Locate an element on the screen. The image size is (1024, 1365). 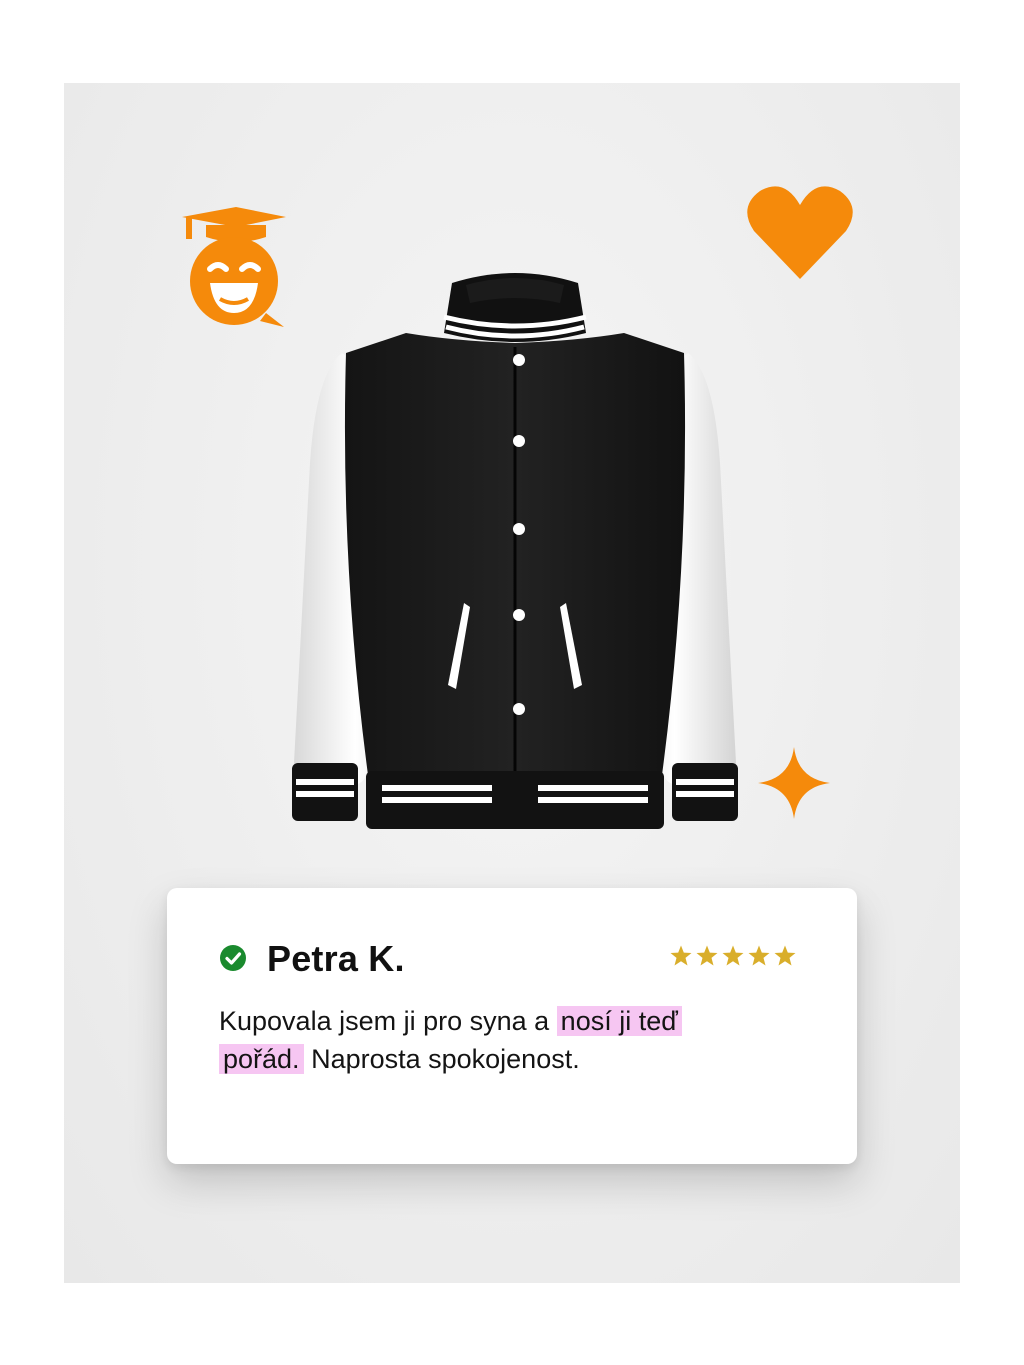
check-circle-icon is located at coordinates (233, 958).